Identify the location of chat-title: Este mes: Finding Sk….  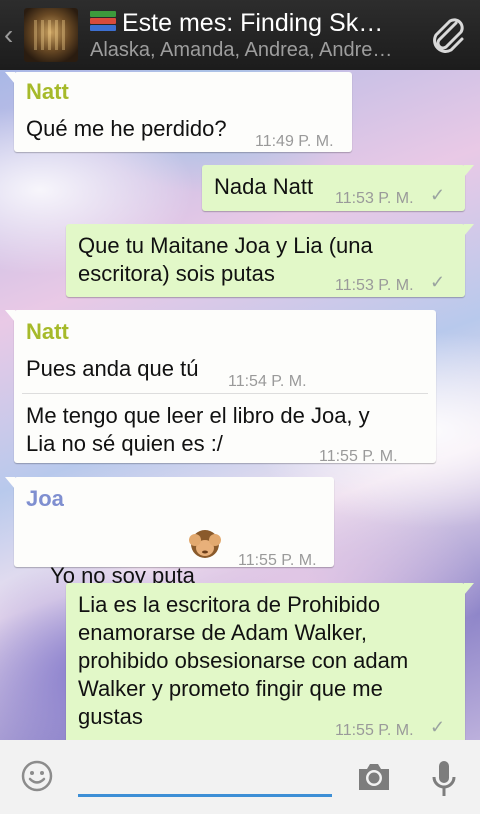
(250, 23).